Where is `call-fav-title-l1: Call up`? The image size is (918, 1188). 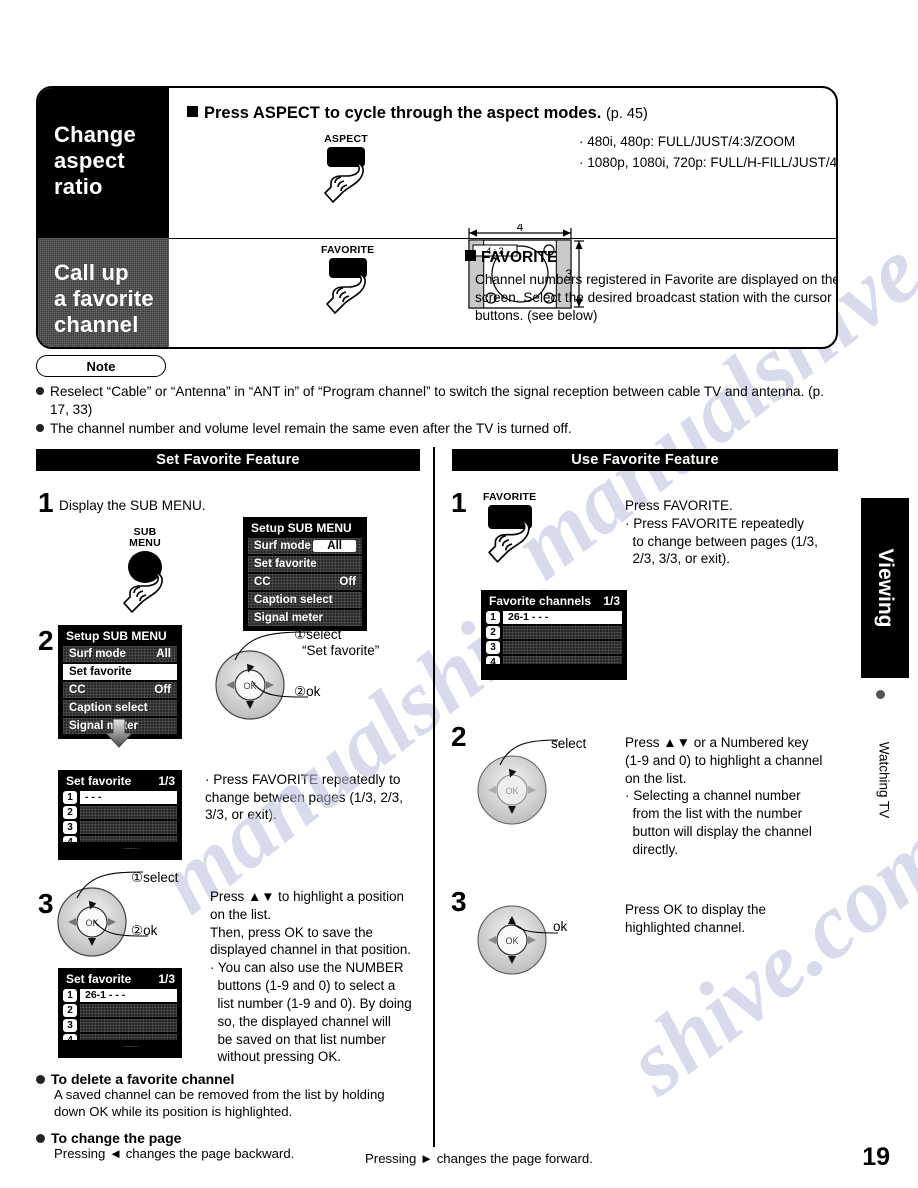 call-fav-title-l1: Call up is located at coordinates (91, 272).